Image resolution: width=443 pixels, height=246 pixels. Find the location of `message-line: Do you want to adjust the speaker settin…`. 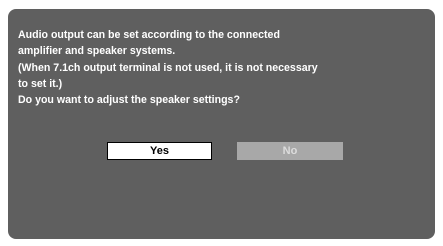

message-line: Do you want to adjust the speaker settin… is located at coordinates (129, 100).